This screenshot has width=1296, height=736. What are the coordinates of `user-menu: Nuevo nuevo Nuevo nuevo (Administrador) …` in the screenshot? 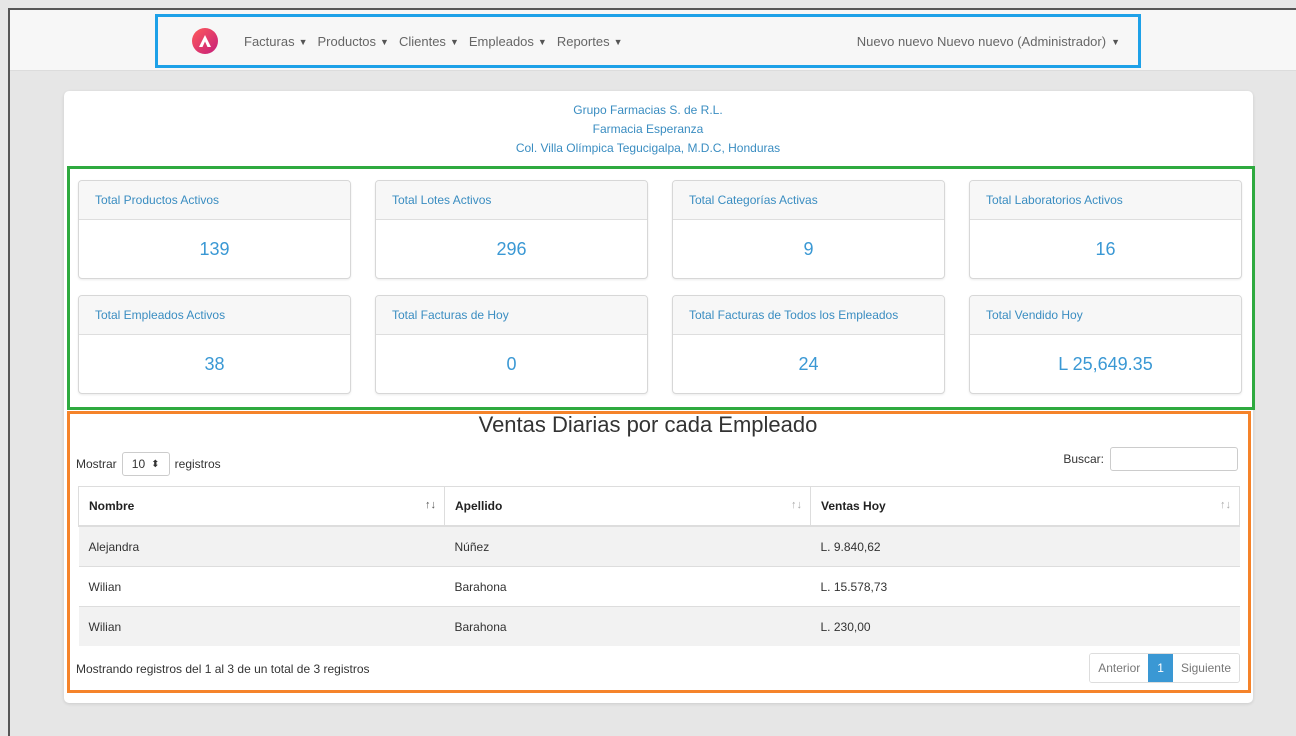 It's located at (988, 41).